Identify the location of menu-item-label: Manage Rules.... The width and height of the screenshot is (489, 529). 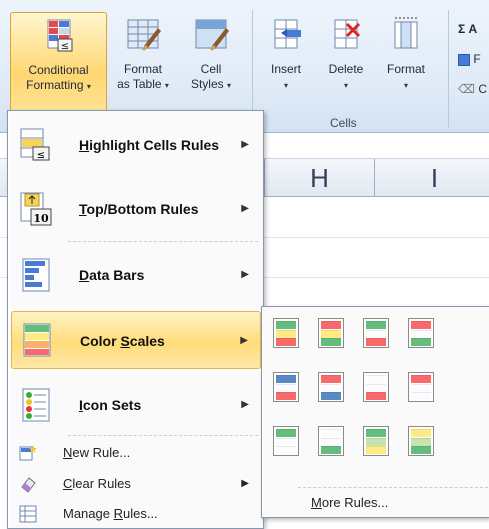
(110, 513).